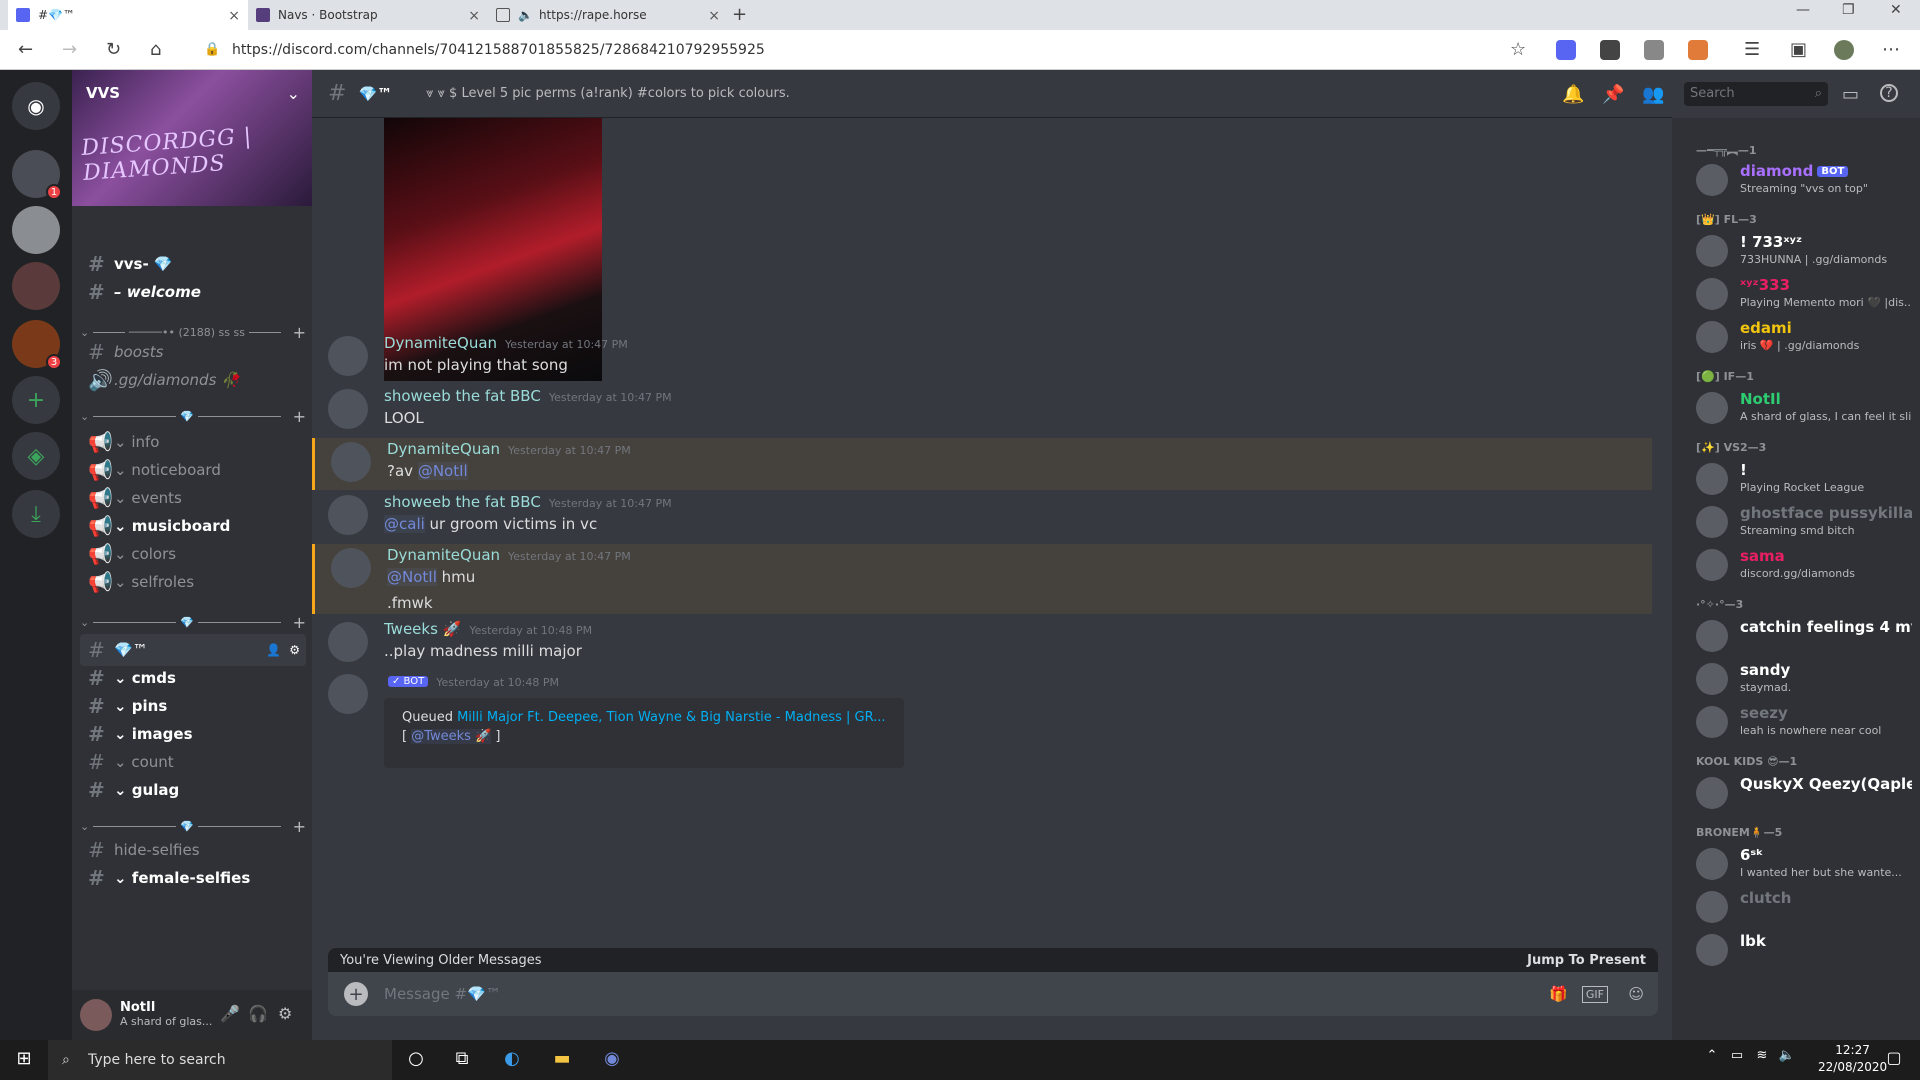 This screenshot has height=1080, width=1920. What do you see at coordinates (1800, 252) in the screenshot?
I see `member-item: ! 733ˣʸᶻ 733HUNNA | .gg/diamonds` at bounding box center [1800, 252].